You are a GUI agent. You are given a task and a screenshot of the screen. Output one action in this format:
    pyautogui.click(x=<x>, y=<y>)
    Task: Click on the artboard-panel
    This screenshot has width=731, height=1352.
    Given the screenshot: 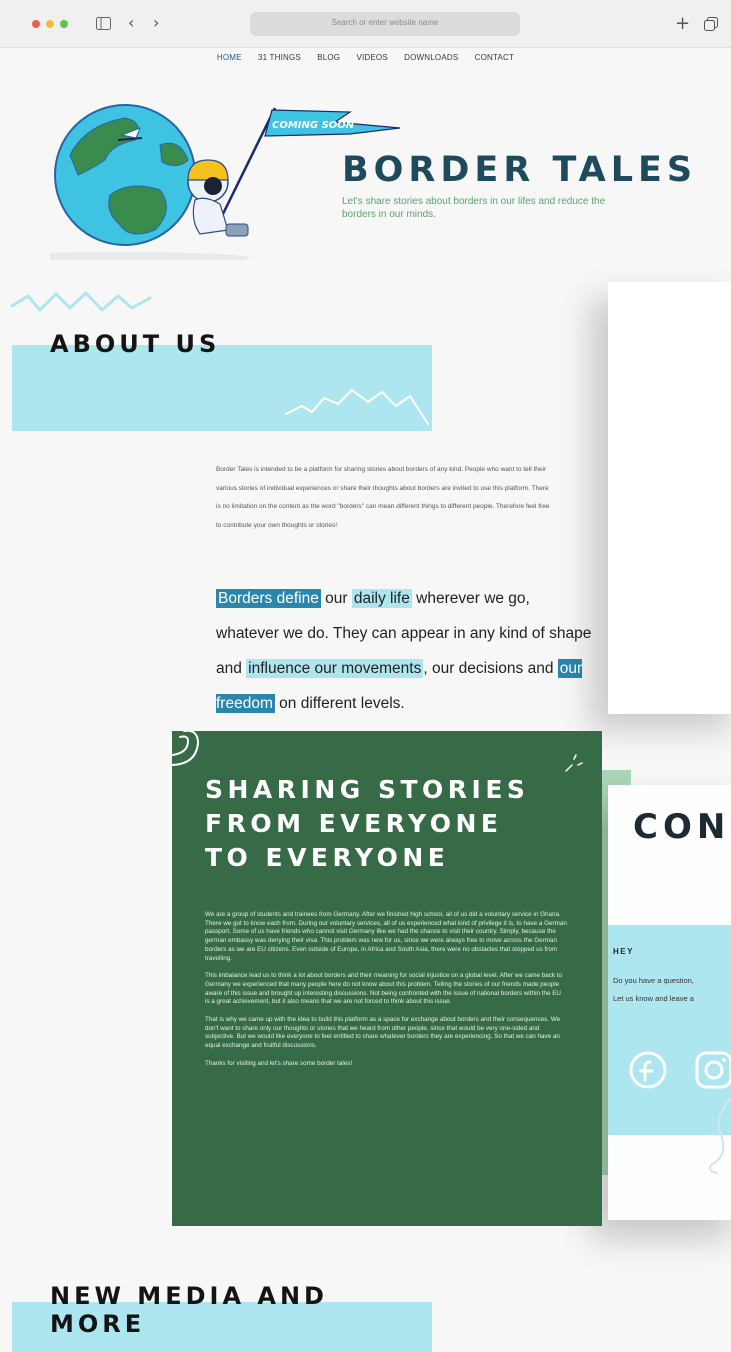 What is the action you would take?
    pyautogui.click(x=669, y=498)
    